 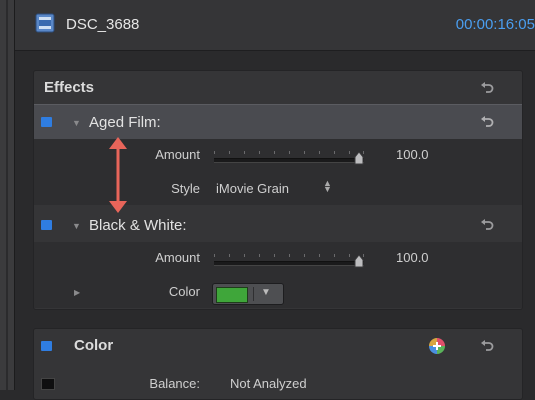 What do you see at coordinates (94, 345) in the screenshot?
I see `color-title: Color` at bounding box center [94, 345].